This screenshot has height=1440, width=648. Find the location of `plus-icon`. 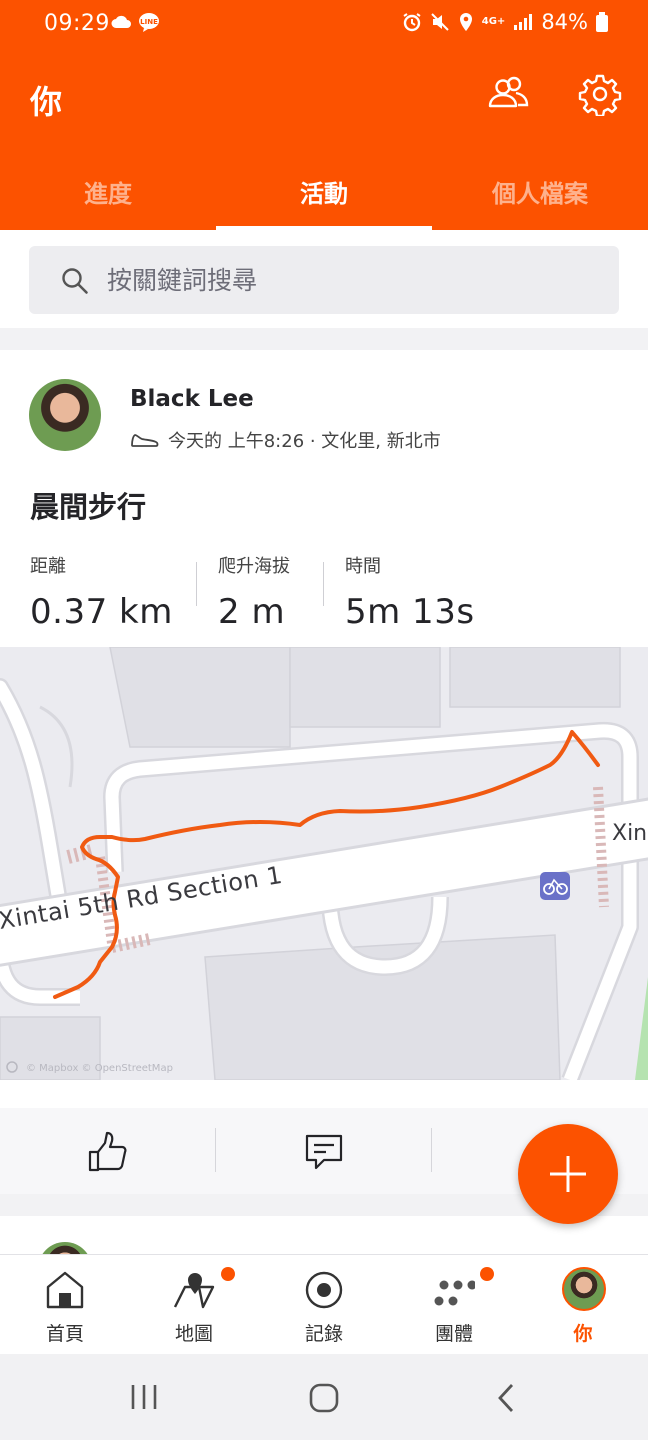

plus-icon is located at coordinates (568, 1174).